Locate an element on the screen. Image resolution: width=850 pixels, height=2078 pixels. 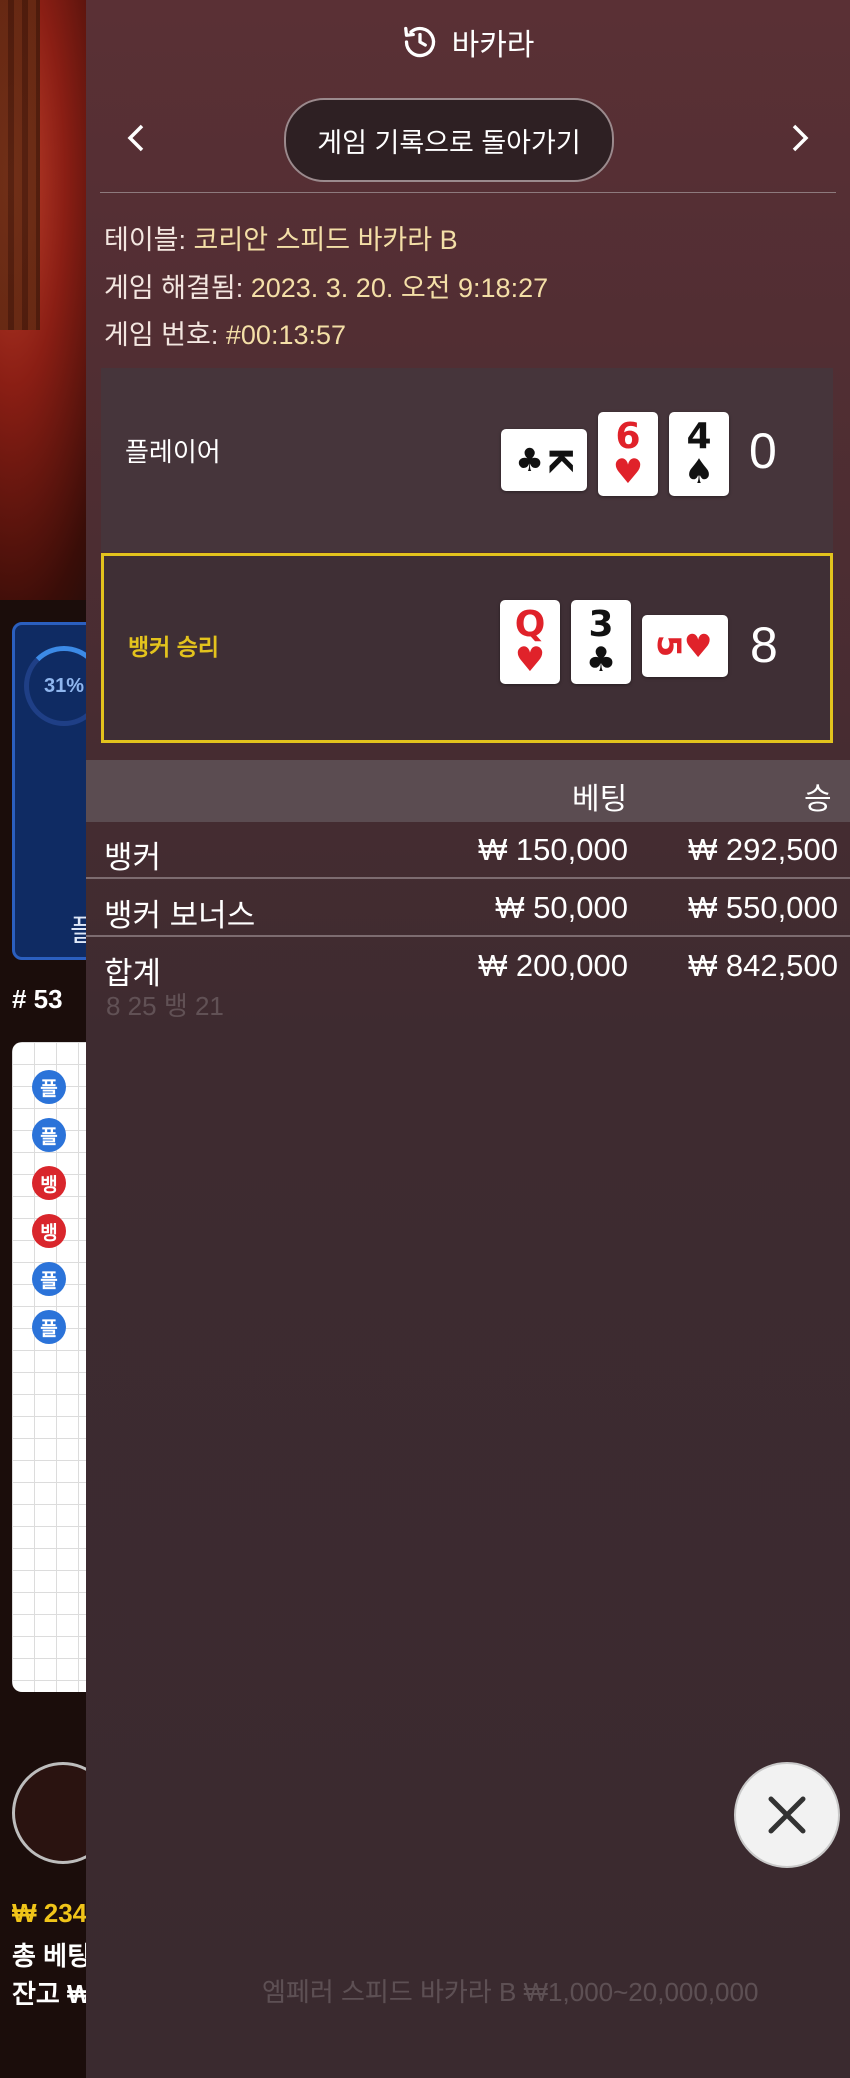
panel-header: 바카라 is located at coordinates (468, 42).